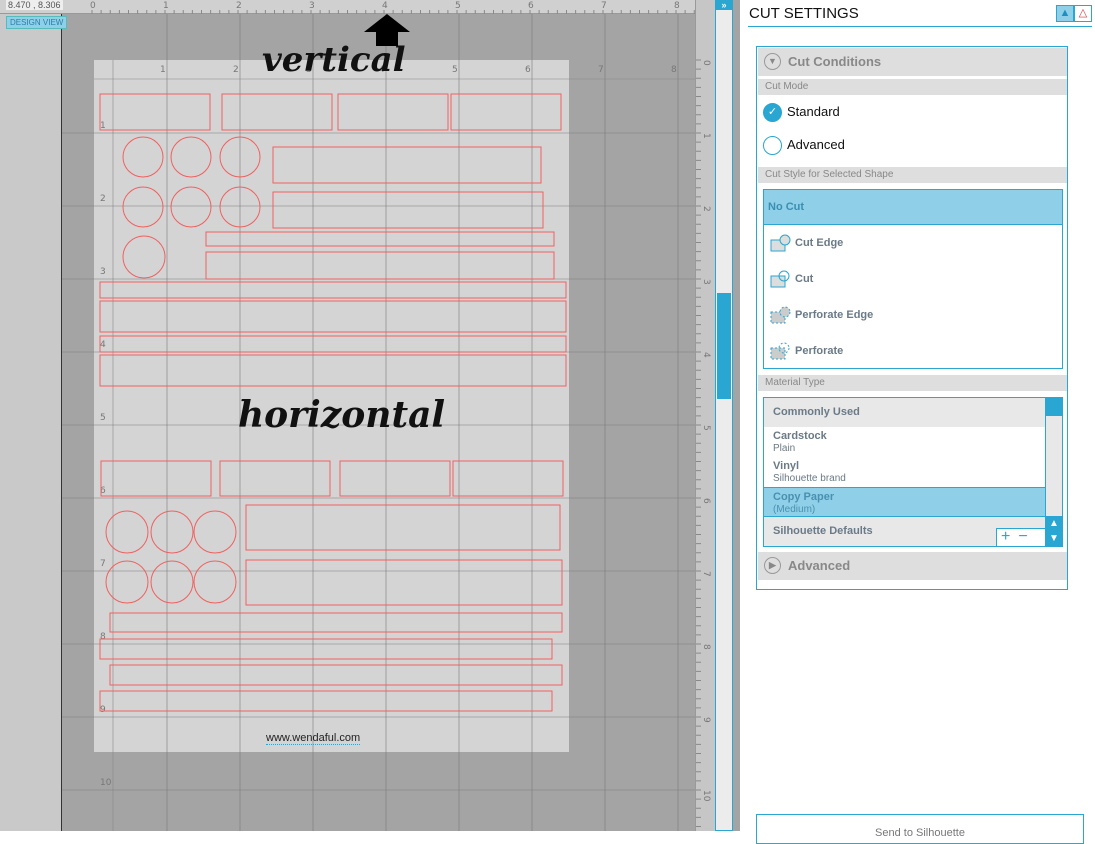 The width and height of the screenshot is (1095, 844). I want to click on material-scrollbar: ▲ ▼, so click(1053, 472).